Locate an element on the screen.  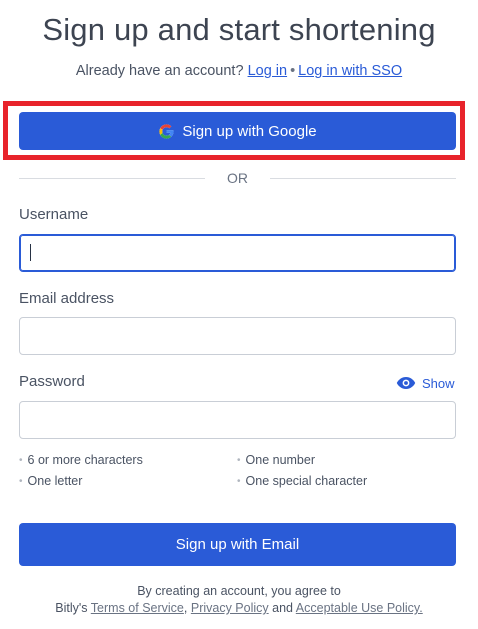
login-link: Log in is located at coordinates (268, 71).